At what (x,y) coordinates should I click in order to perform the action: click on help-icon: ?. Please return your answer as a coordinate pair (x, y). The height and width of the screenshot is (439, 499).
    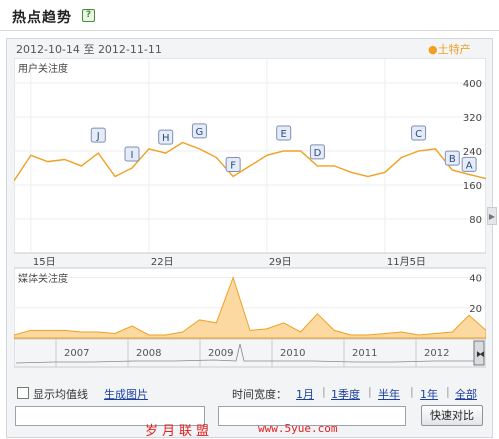
    Looking at the image, I should click on (88, 15).